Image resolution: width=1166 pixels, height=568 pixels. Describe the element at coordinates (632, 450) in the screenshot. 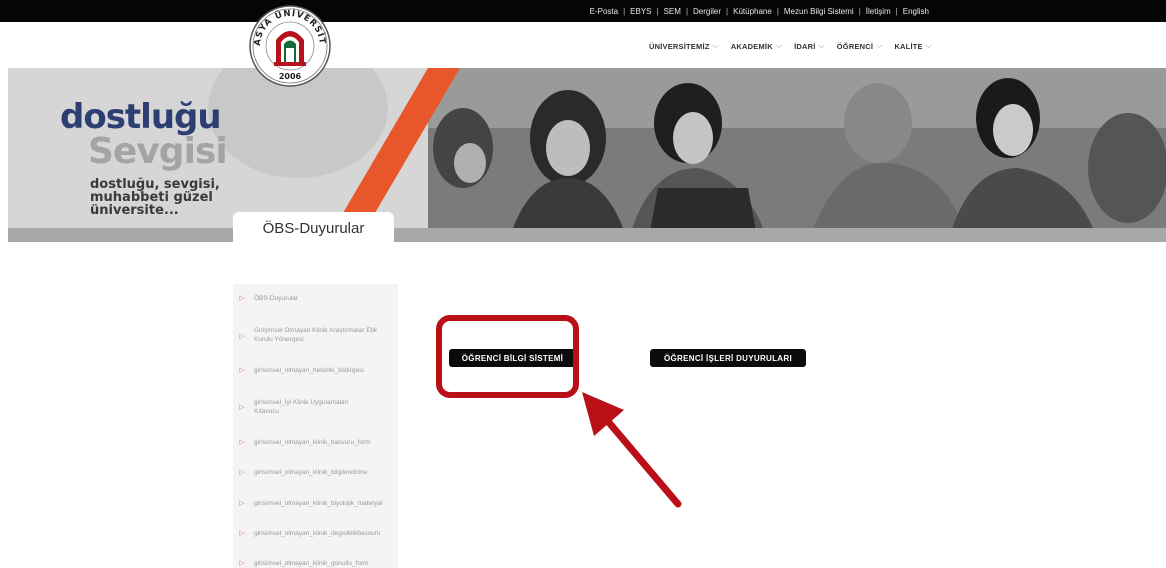

I see `annotation-arrow-icon` at that location.